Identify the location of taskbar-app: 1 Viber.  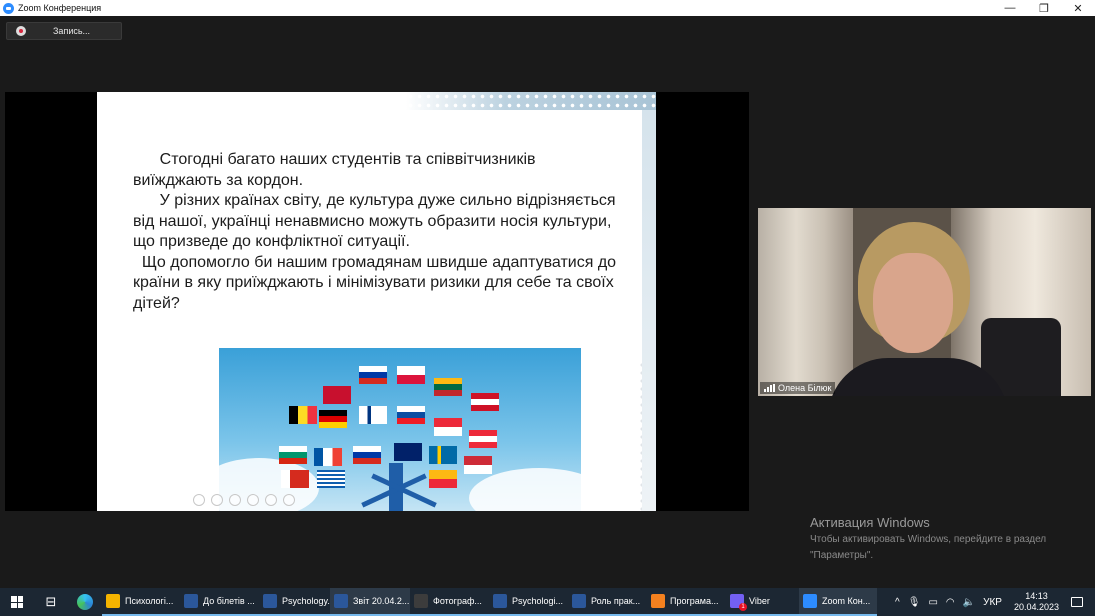
(762, 602).